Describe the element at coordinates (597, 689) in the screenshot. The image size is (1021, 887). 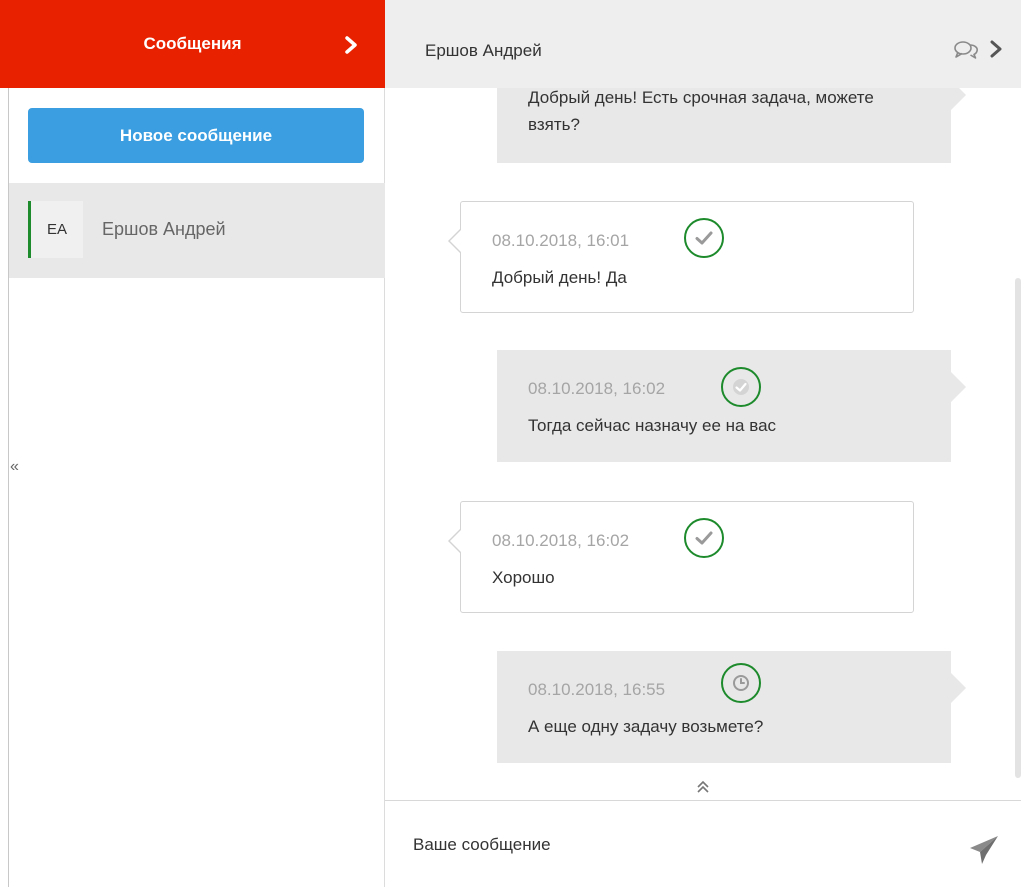
I see `message-time: 08.10.2018, 16:55` at that location.